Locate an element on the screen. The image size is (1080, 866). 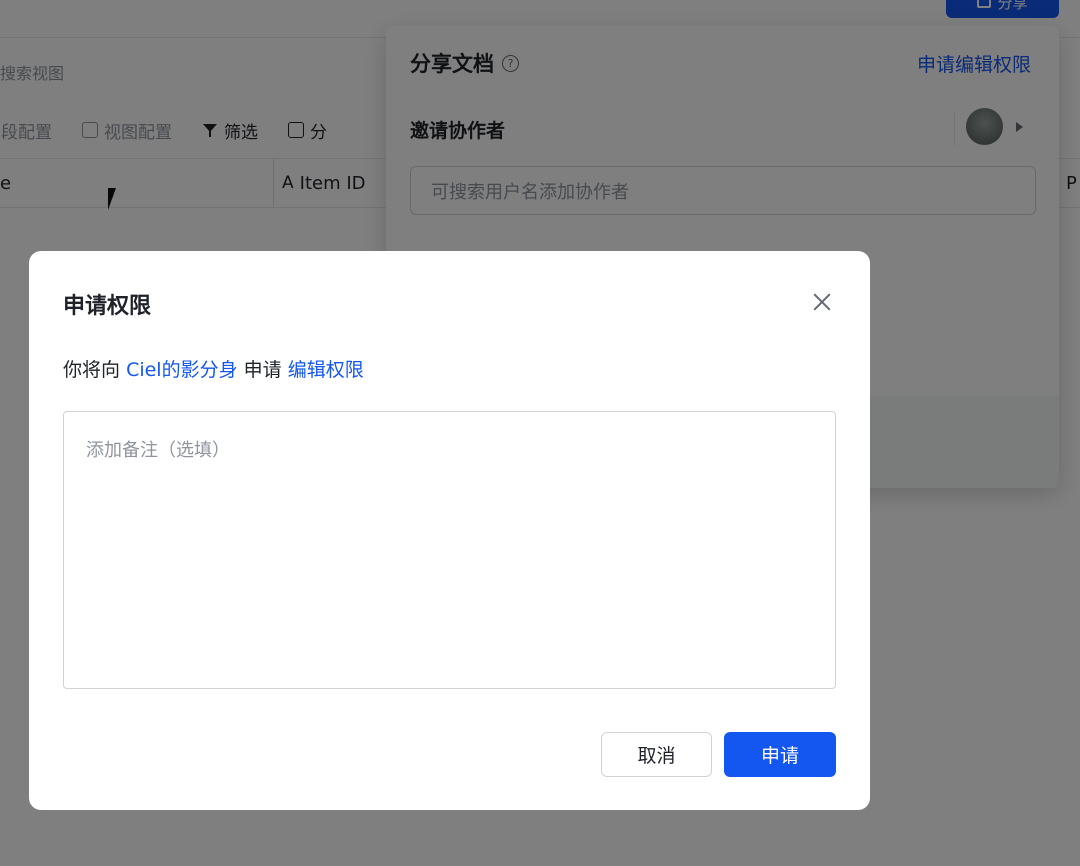
permission-type-link: 编辑权限 is located at coordinates (326, 370).